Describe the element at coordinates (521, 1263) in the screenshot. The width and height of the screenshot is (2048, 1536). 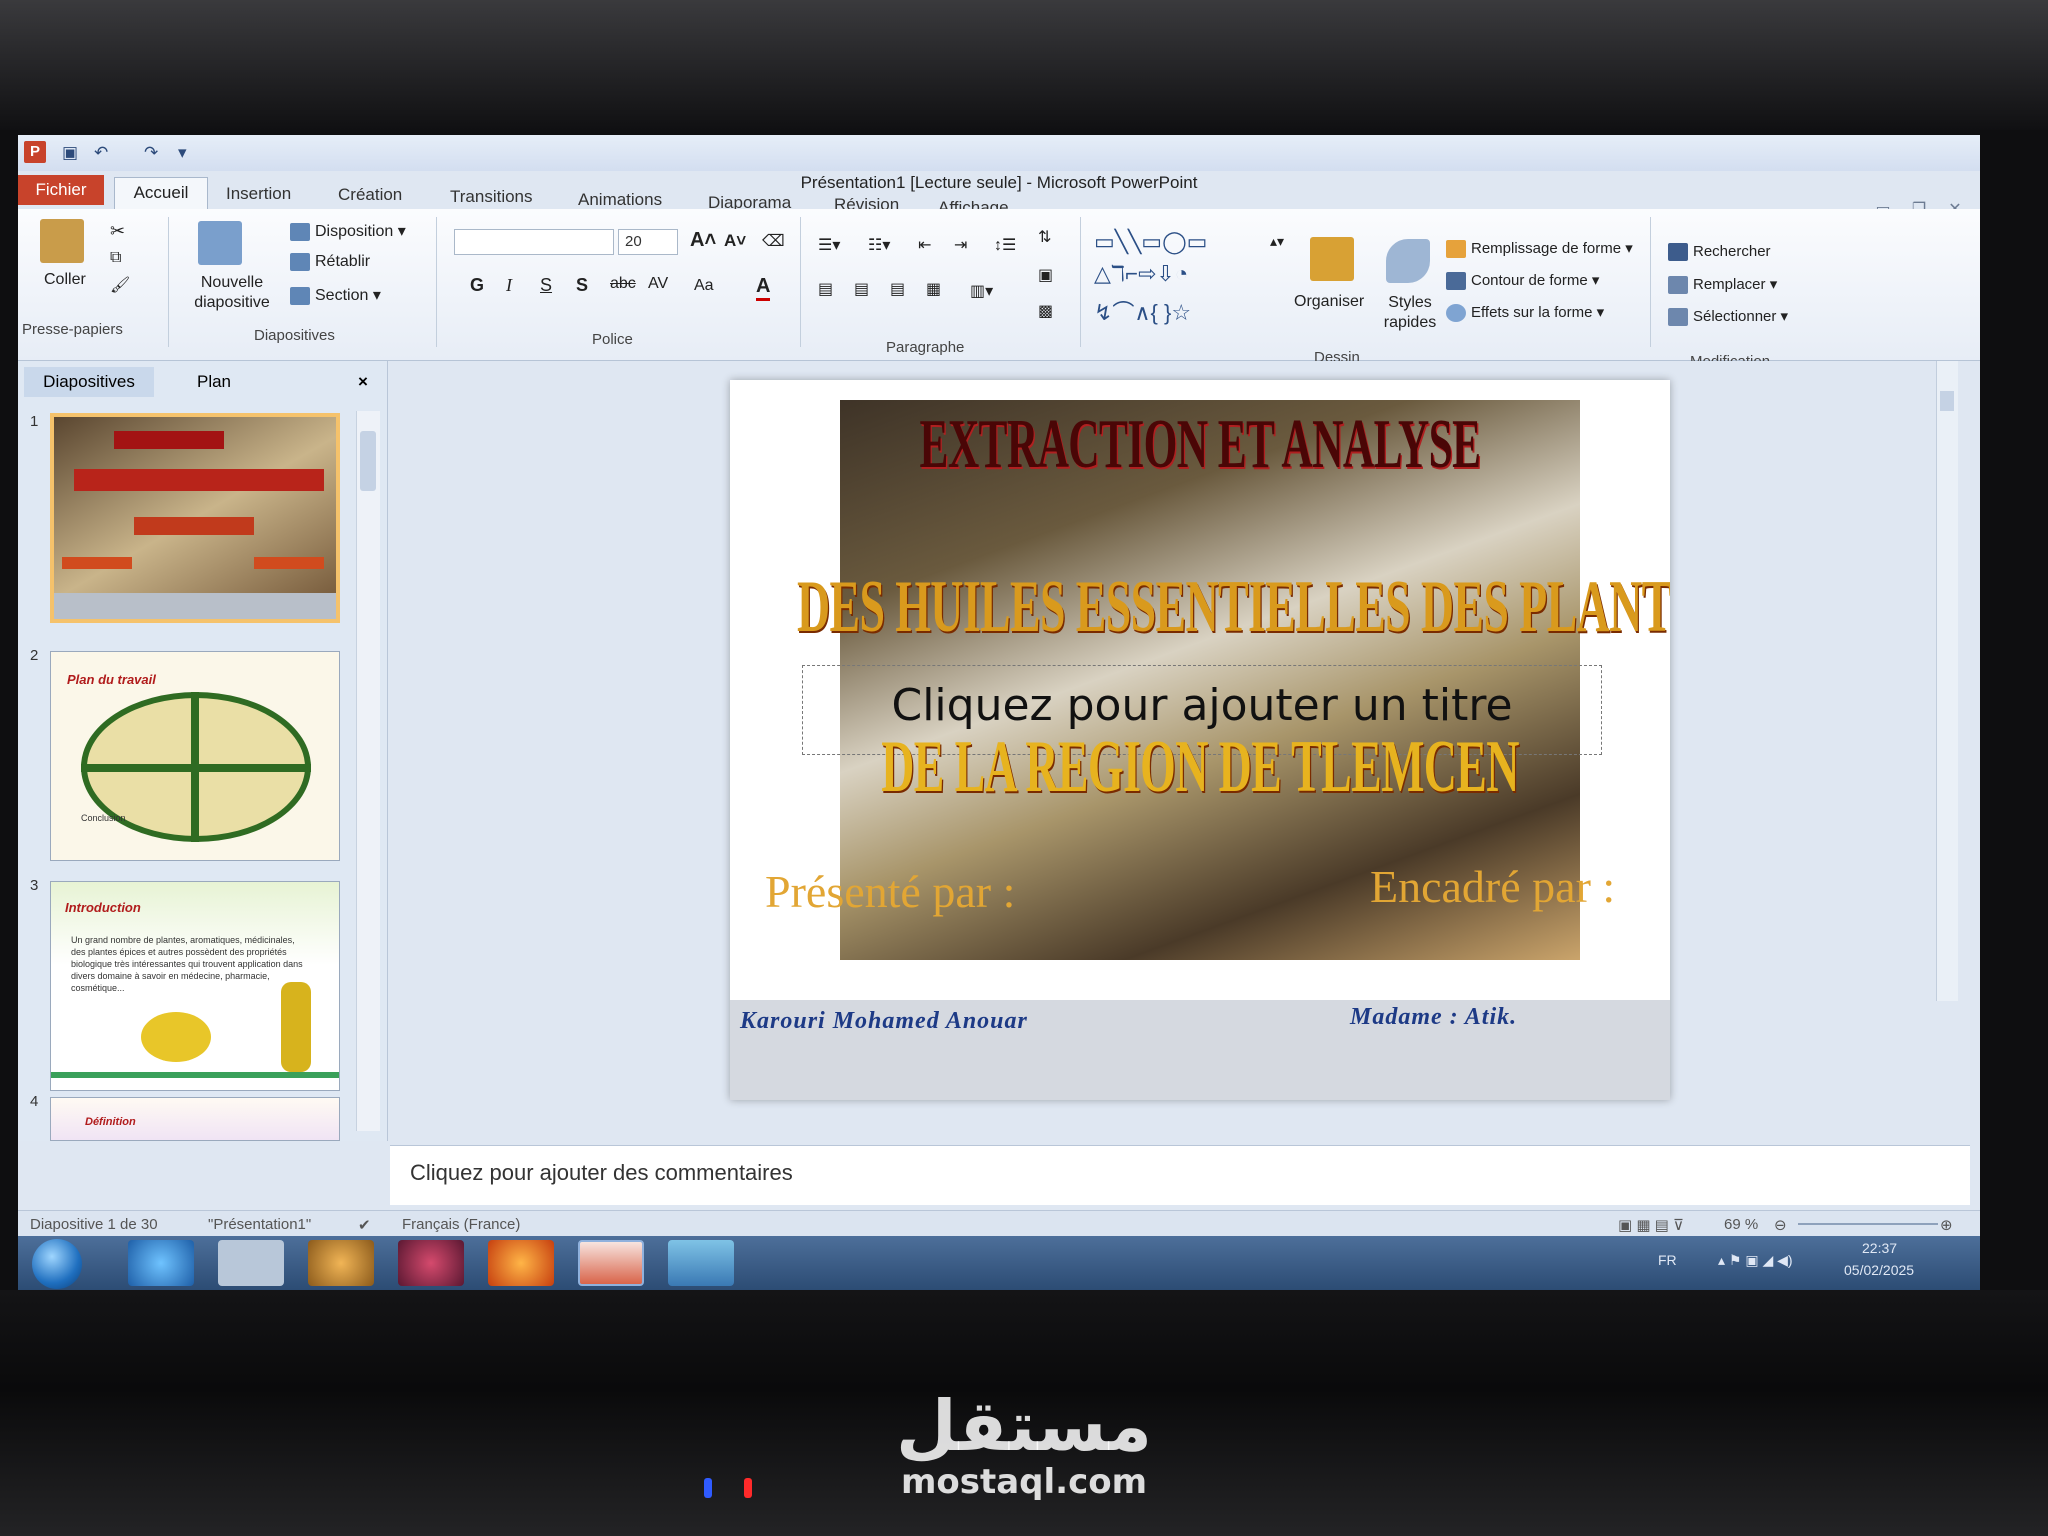
I see `firefox-icon` at that location.